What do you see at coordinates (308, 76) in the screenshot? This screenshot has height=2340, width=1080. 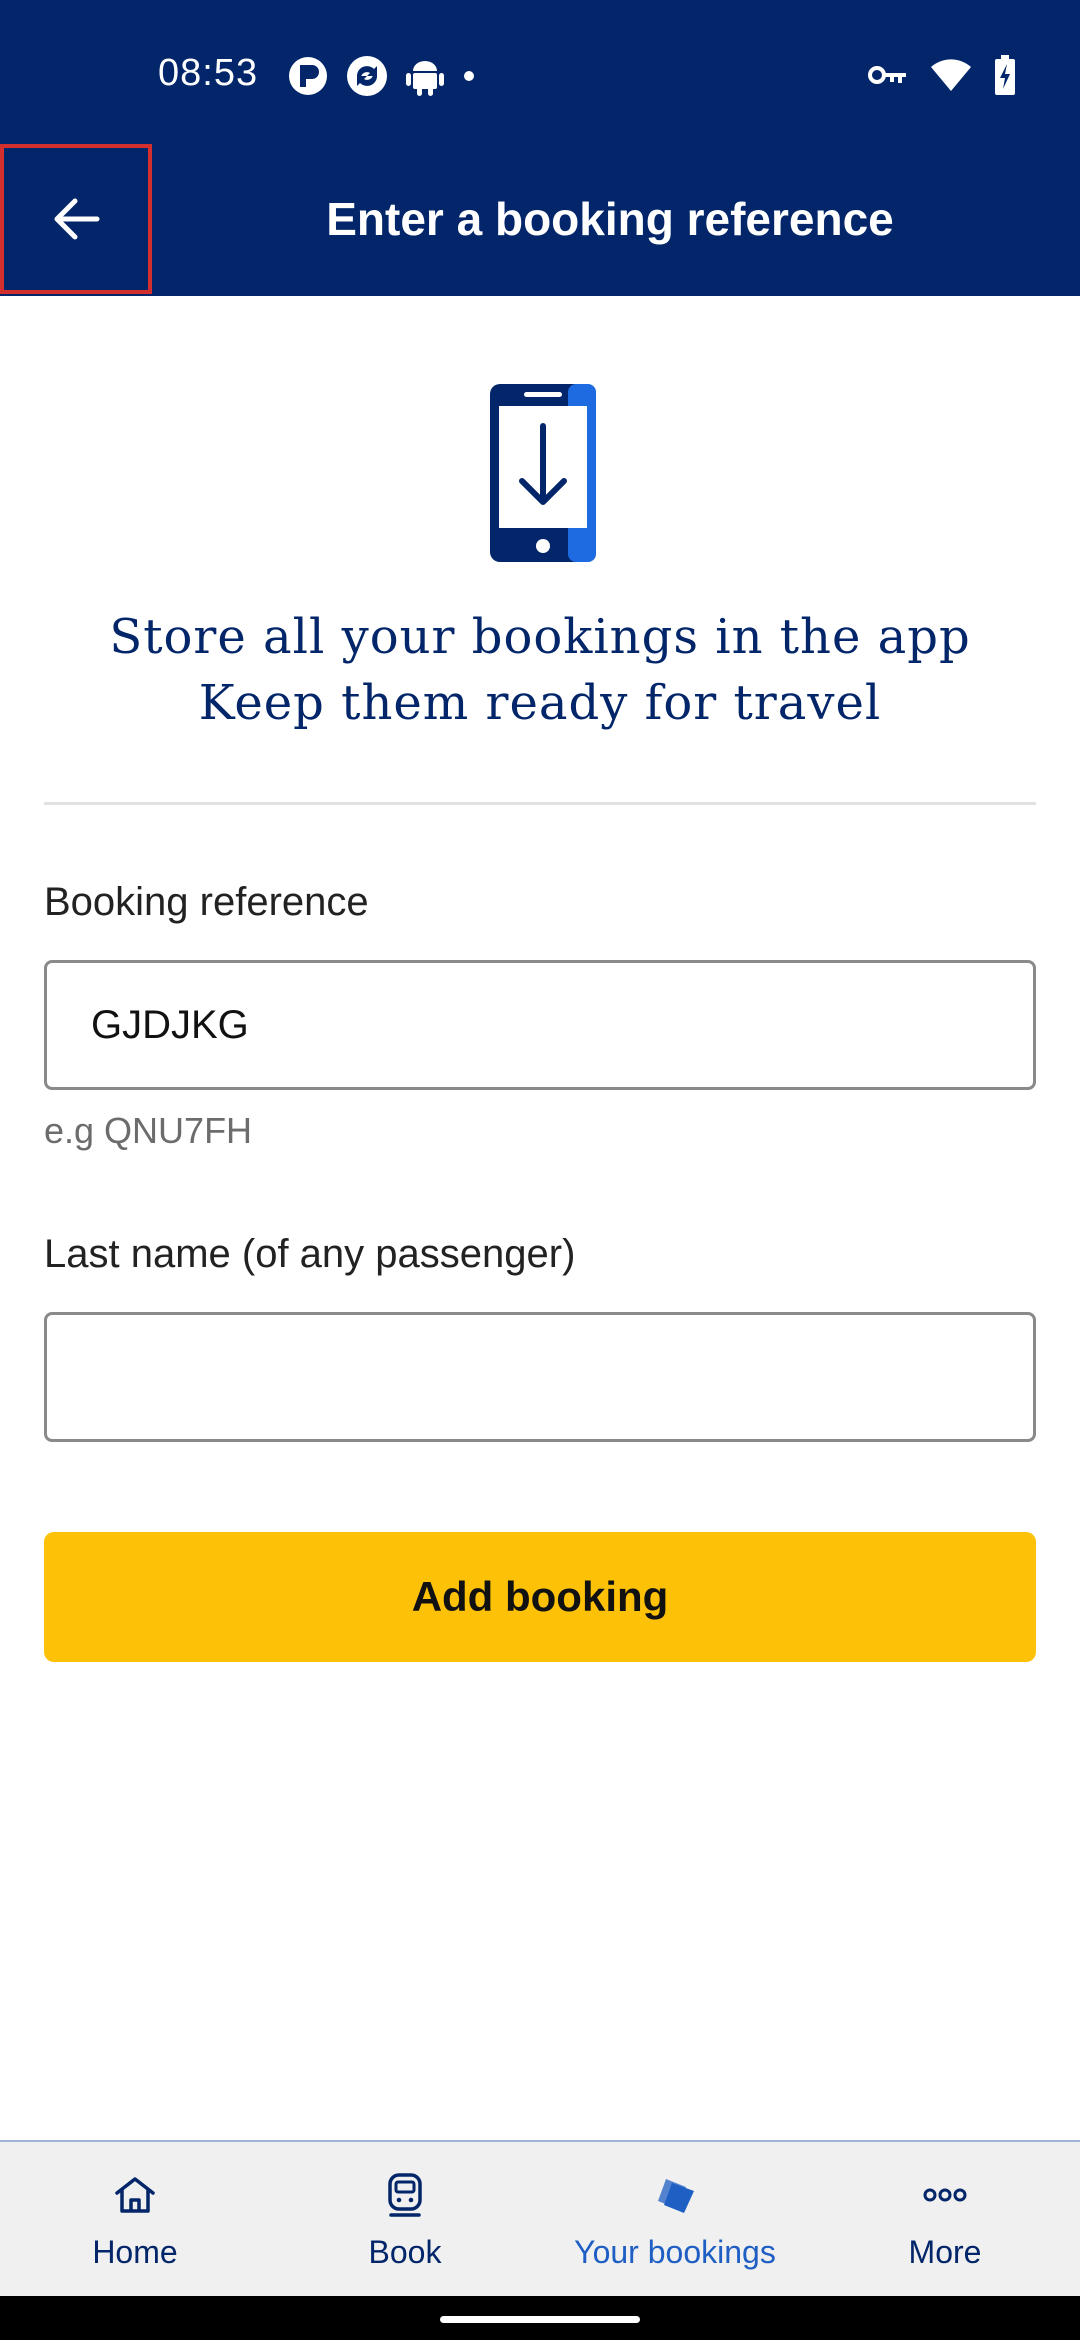 I see `app-p-icon` at bounding box center [308, 76].